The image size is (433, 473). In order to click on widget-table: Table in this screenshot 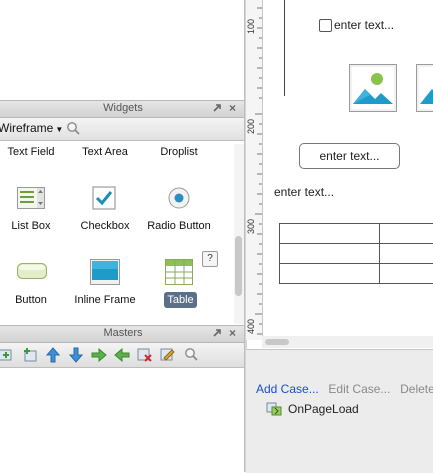, I will do `click(180, 300)`.